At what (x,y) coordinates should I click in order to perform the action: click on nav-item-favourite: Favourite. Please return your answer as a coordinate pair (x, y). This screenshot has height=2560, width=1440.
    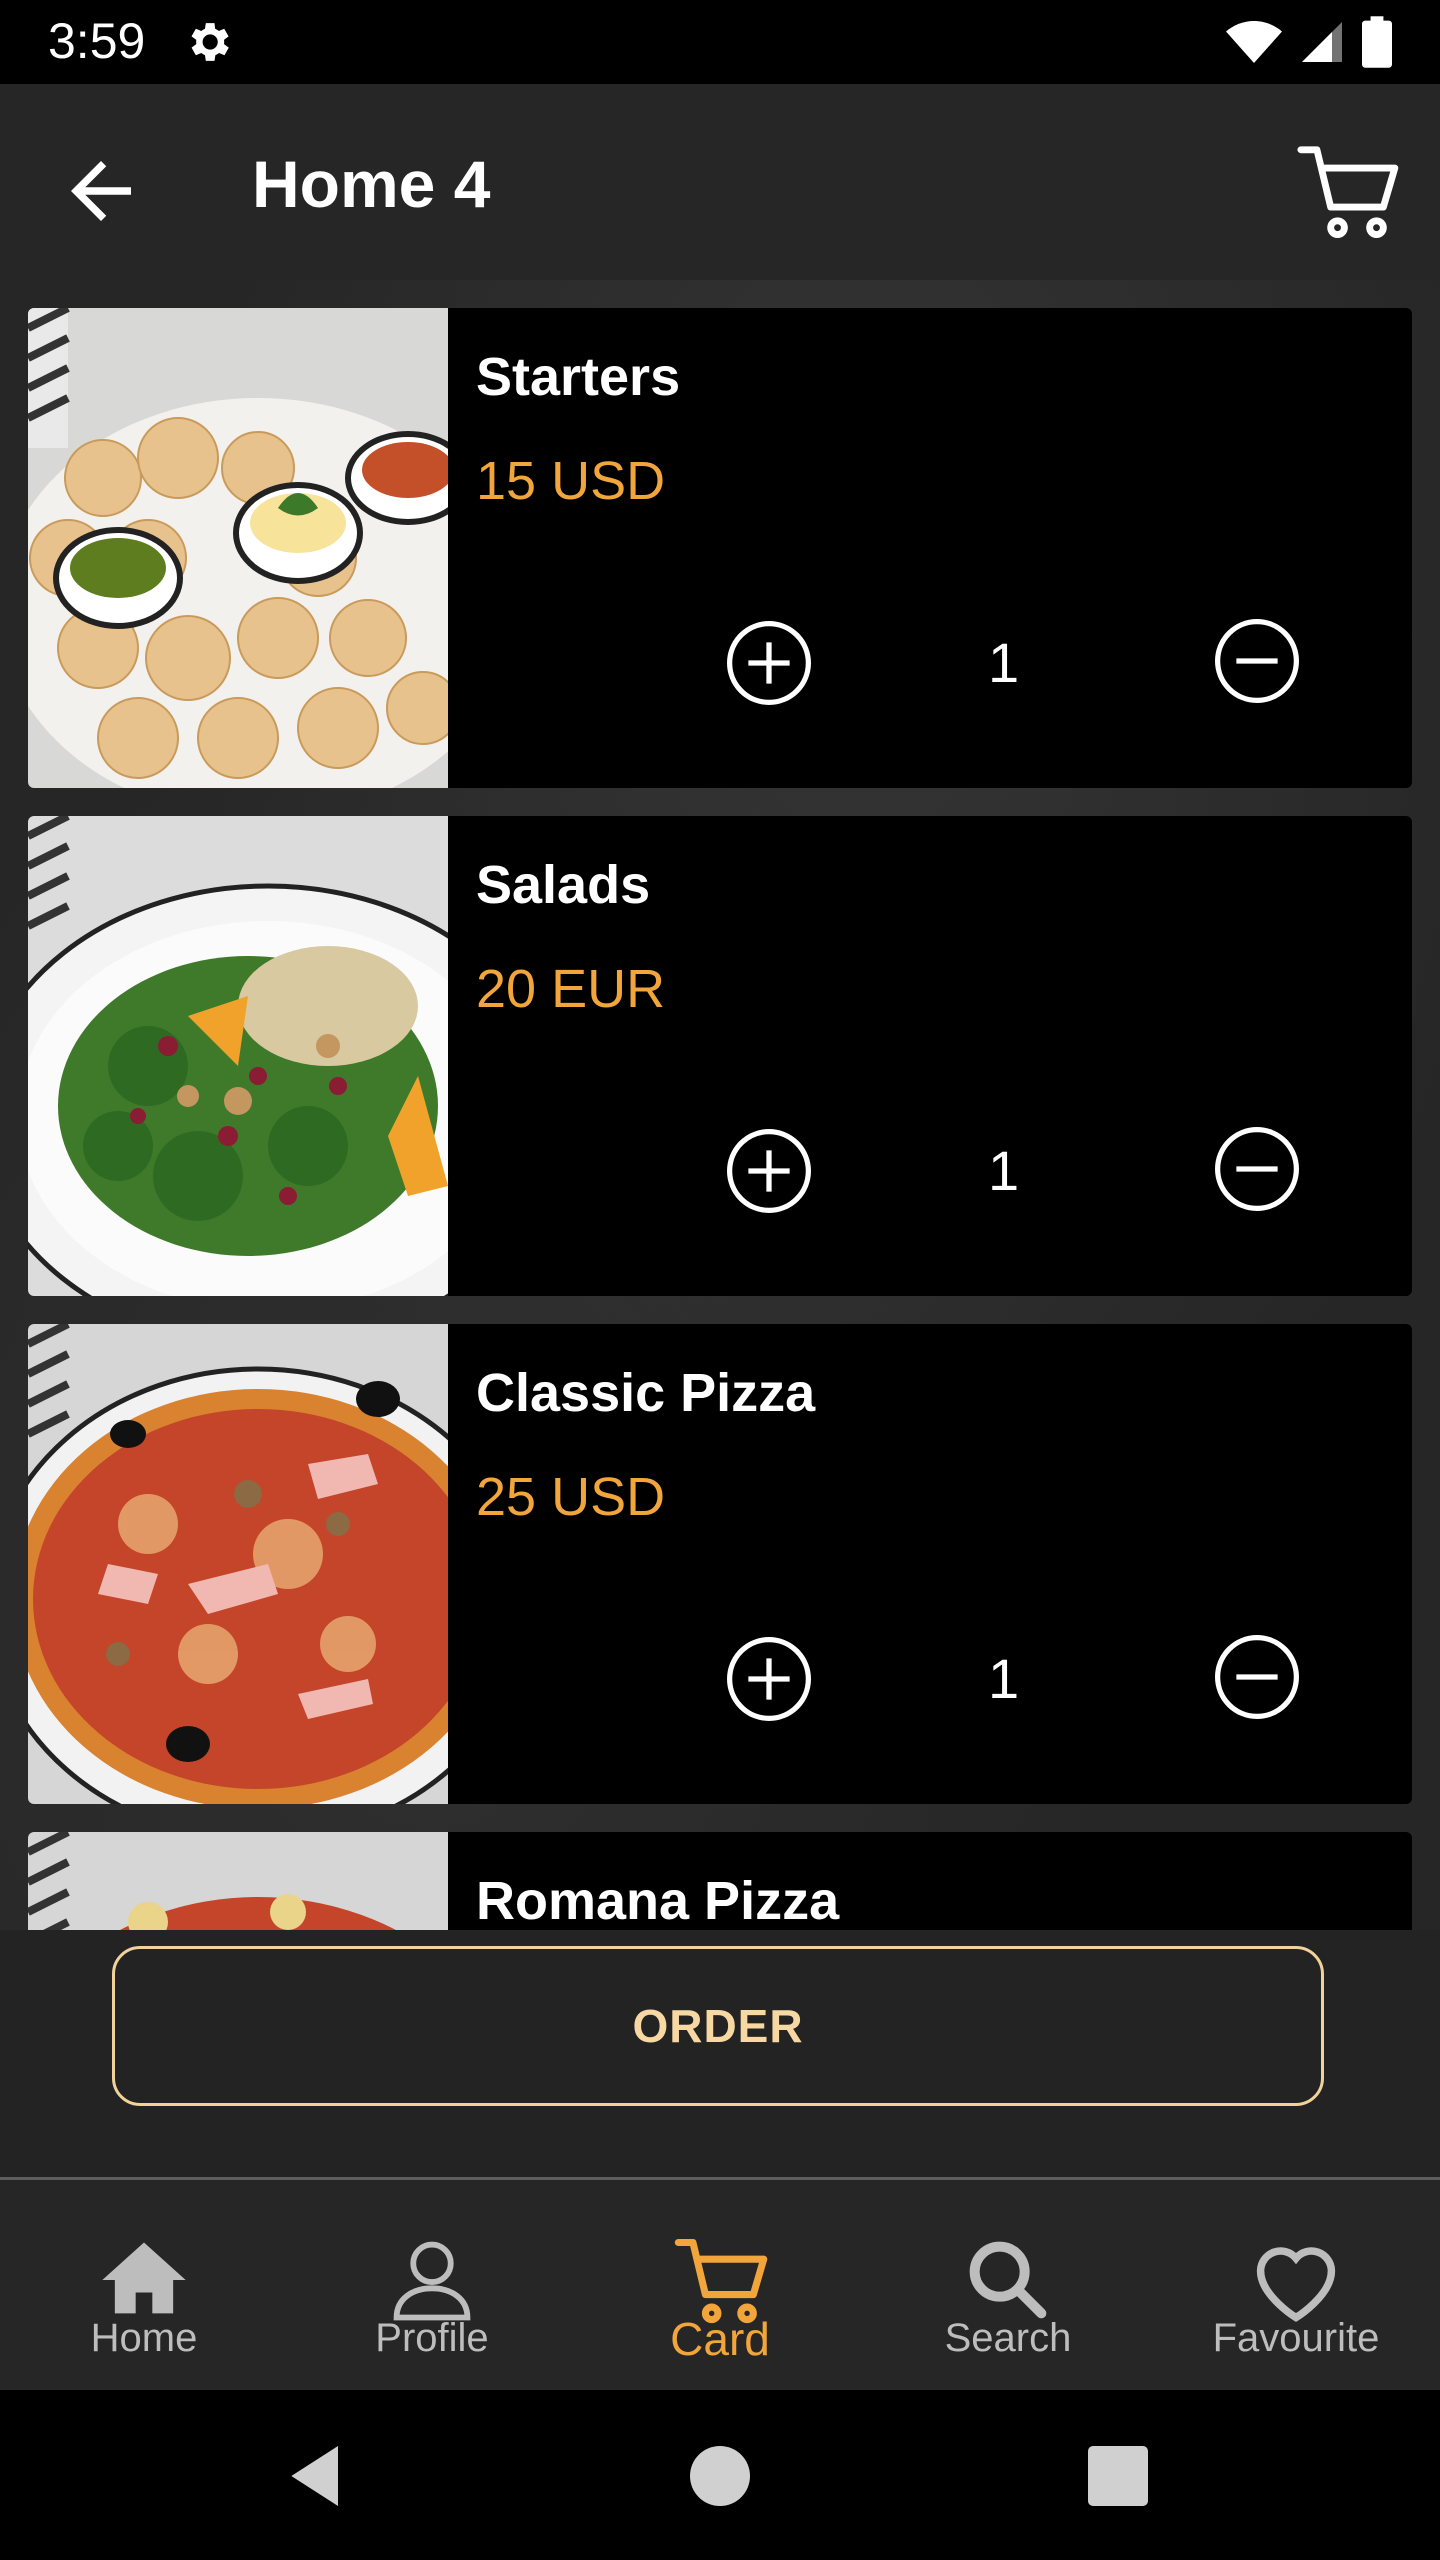
    Looking at the image, I should click on (1296, 2285).